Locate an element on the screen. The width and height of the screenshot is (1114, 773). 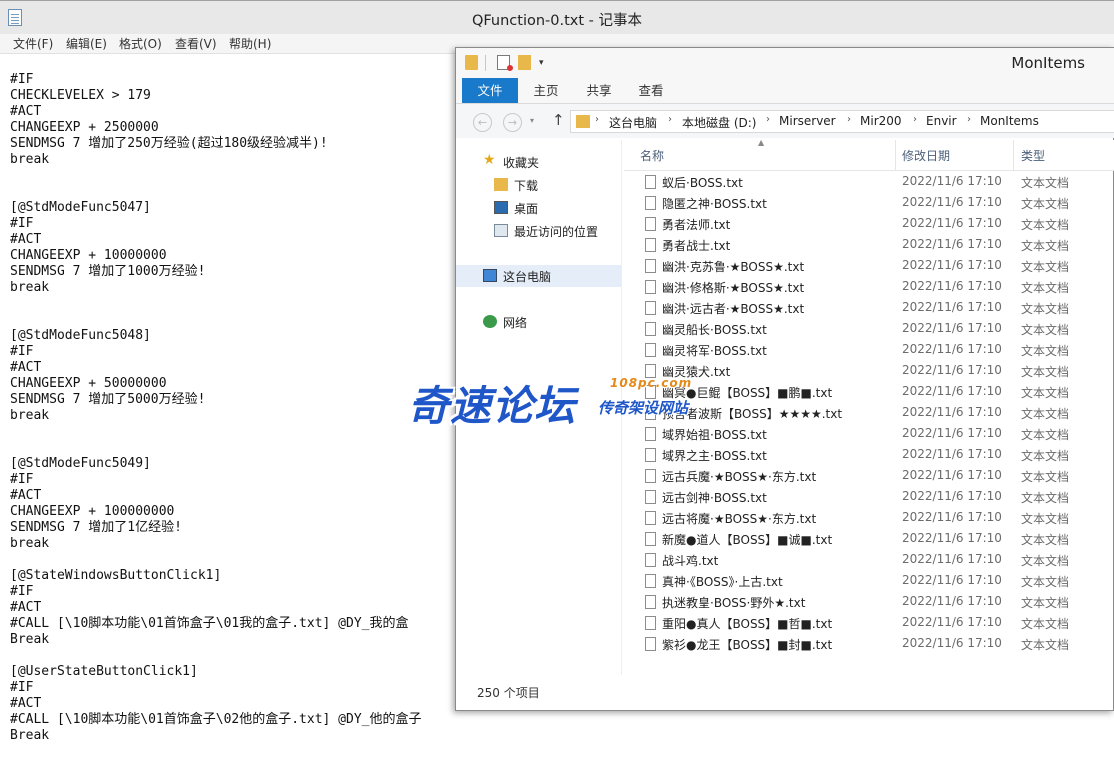
file-row: 域界之主·BOSS.txt 2022/11/6 17:10 文本文档 is located at coordinates (869, 455).